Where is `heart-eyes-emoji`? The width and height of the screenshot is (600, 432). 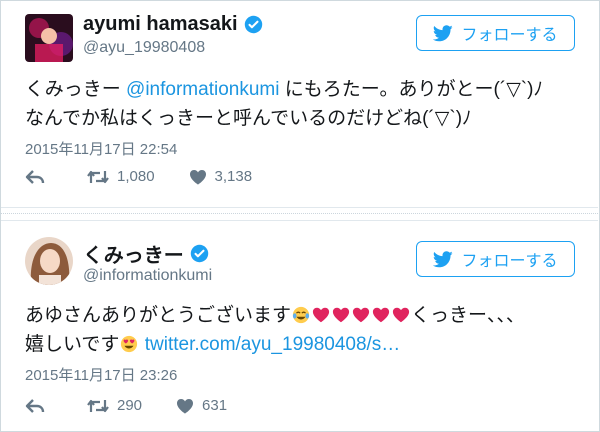
heart-eyes-emoji is located at coordinates (129, 344).